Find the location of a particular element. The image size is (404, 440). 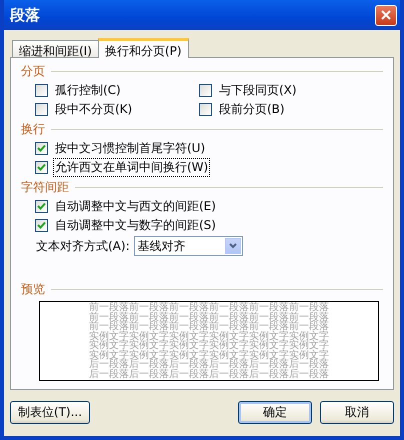

alignment-dropdown: 基线对齐 is located at coordinates (188, 246).